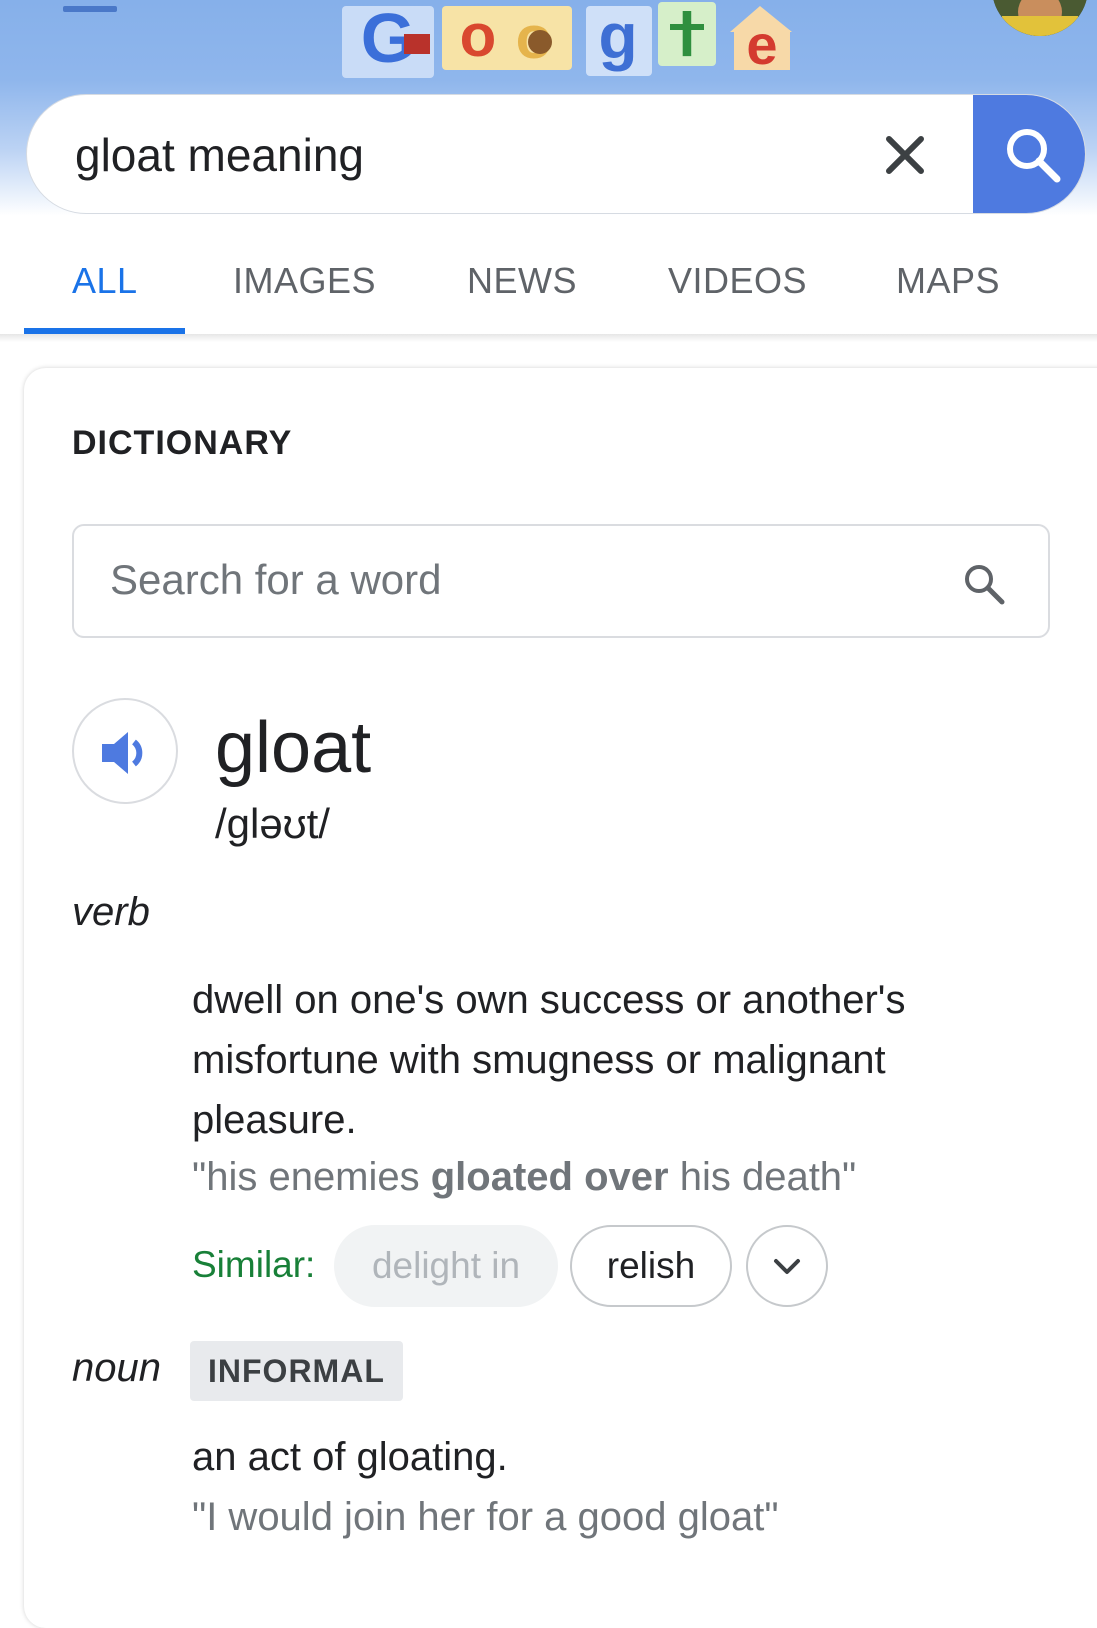  I want to click on search-tabs: ALL IMAGES NEWS VIDEOS MAPS, so click(548, 276).